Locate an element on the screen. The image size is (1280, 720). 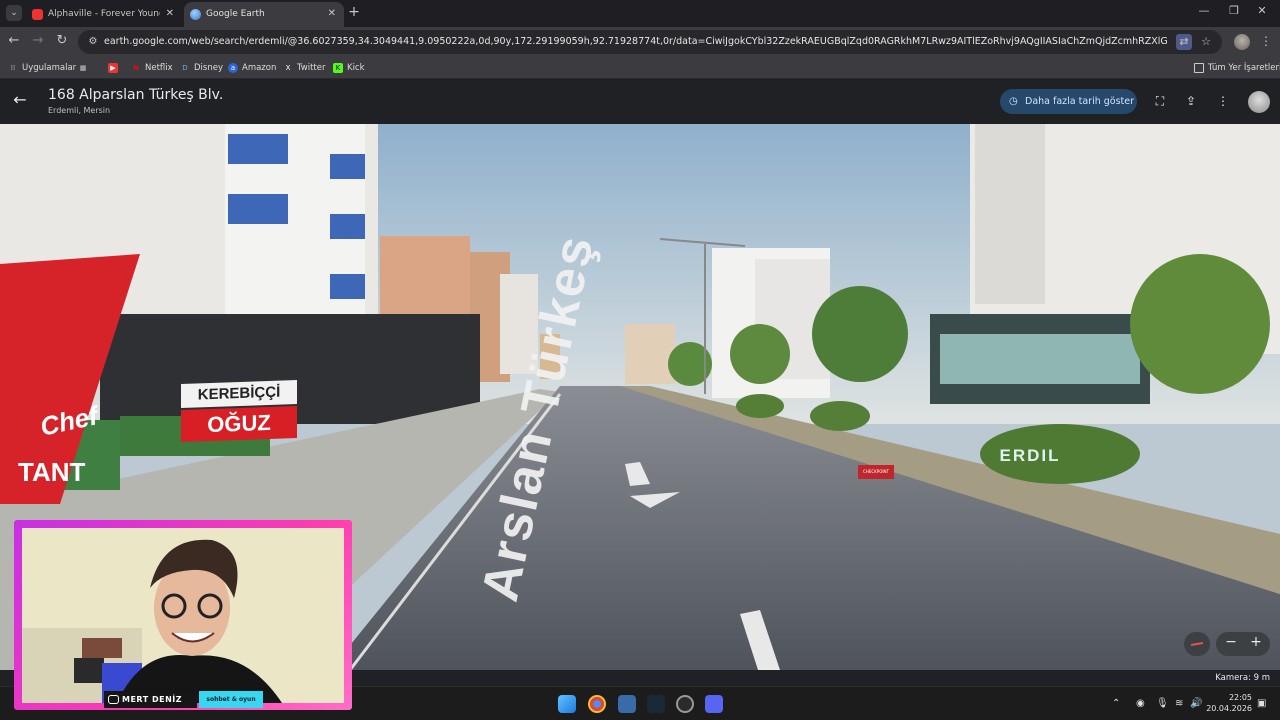
zoom-out-icon: − is located at coordinates (1231, 642).